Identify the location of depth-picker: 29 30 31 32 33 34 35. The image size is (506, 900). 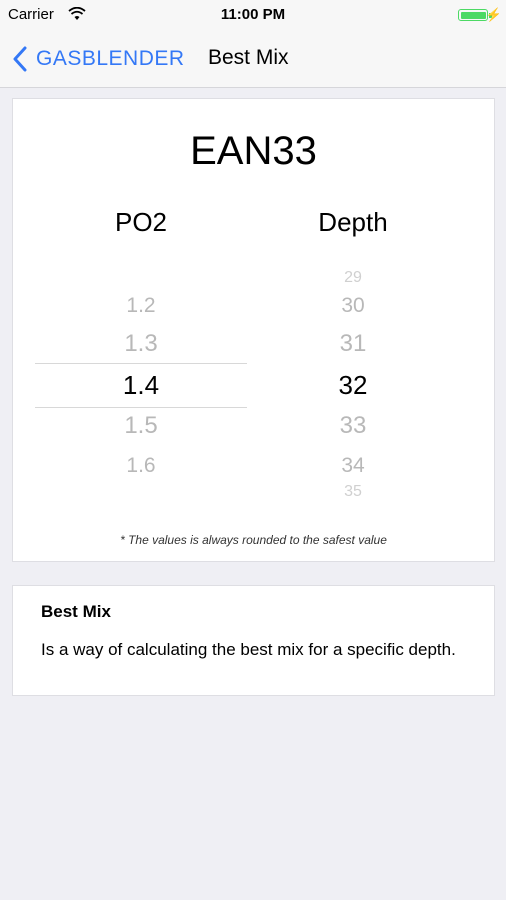
(353, 384).